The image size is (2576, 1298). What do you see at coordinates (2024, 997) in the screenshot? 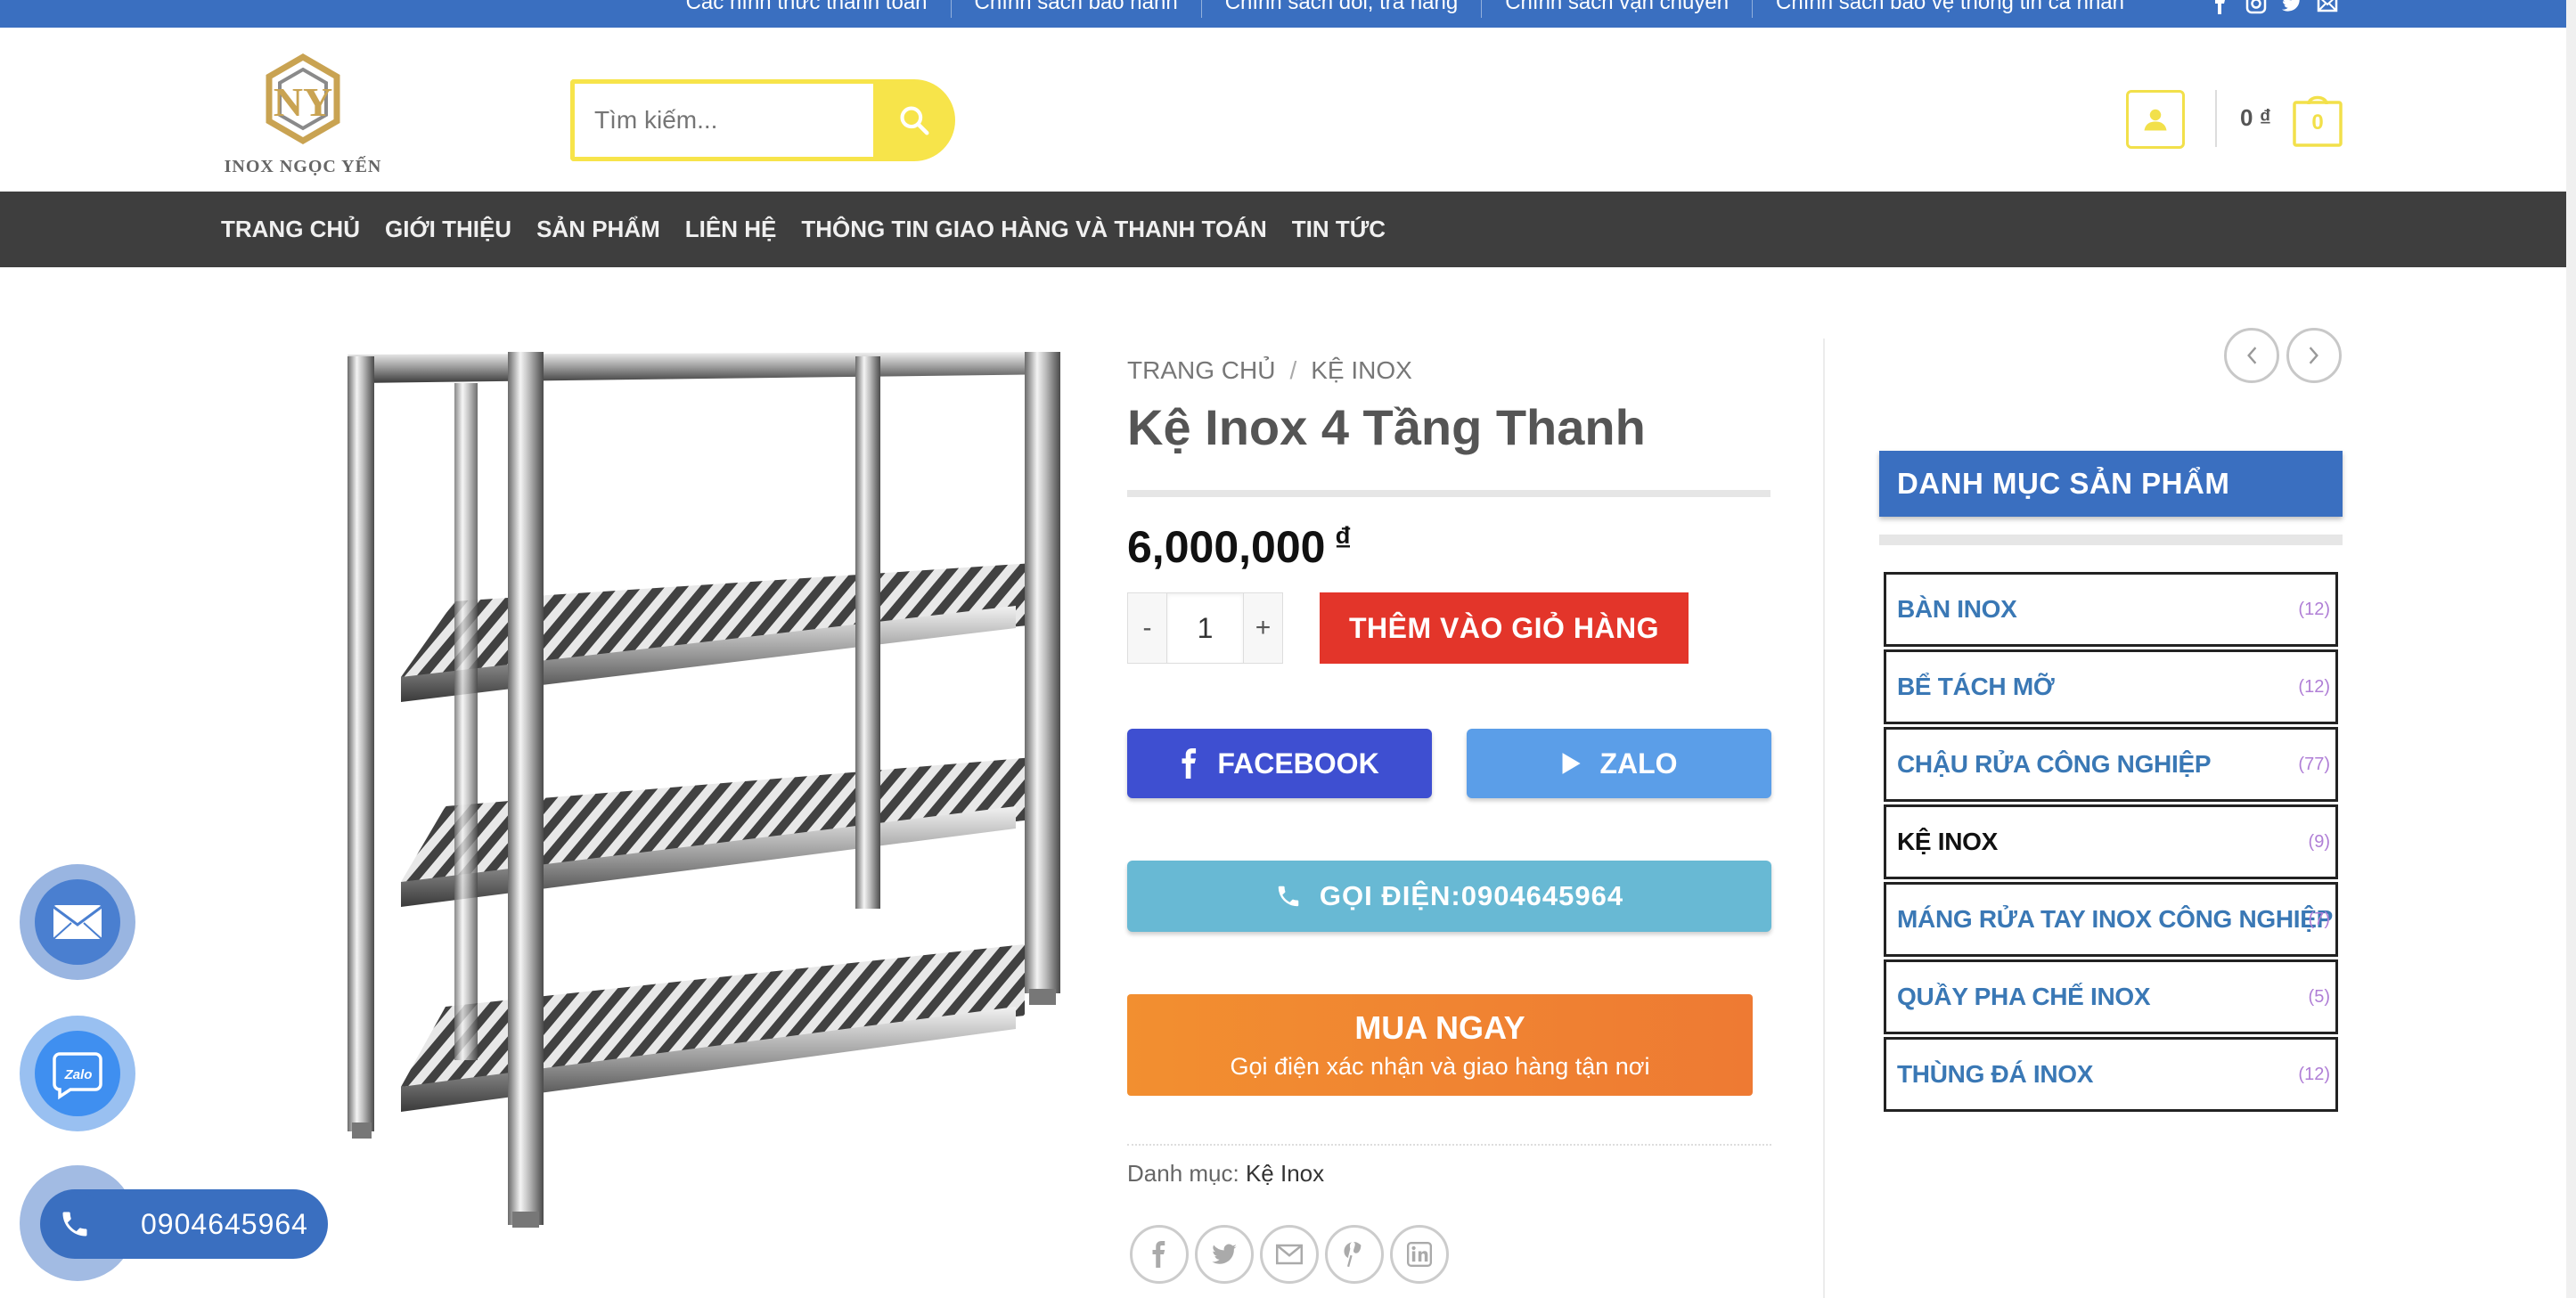
I see `category-name: QUẦY PHA CHẾ INOX` at bounding box center [2024, 997].